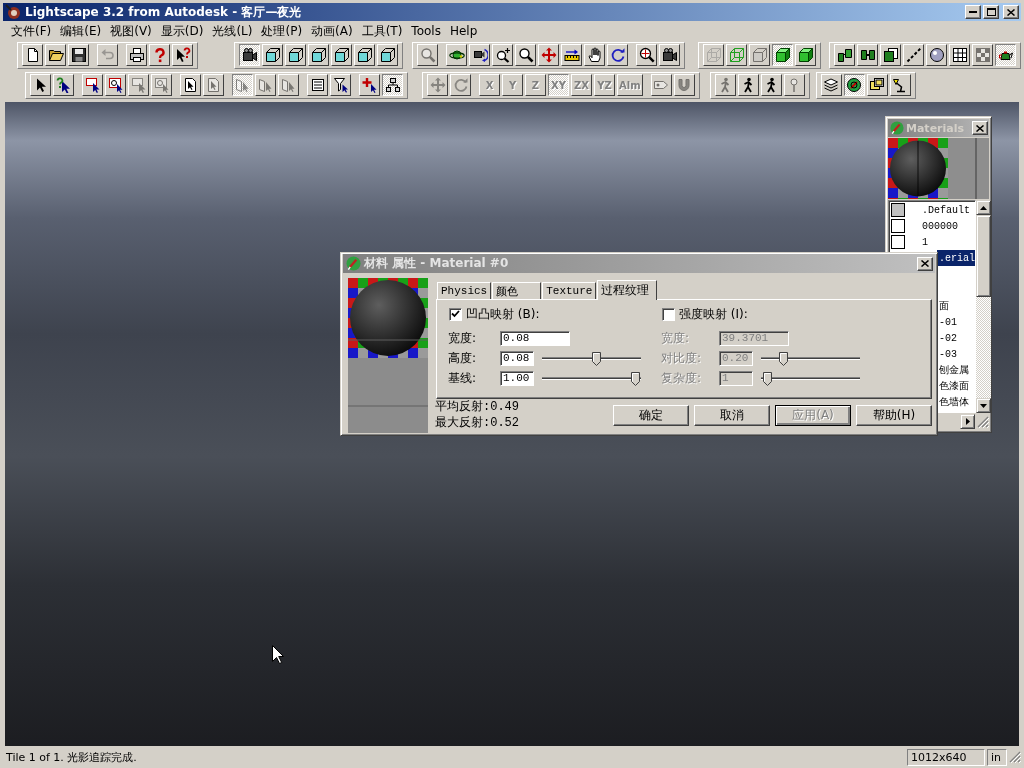 This screenshot has width=1024, height=768. I want to click on printer-icon, so click(136, 55).